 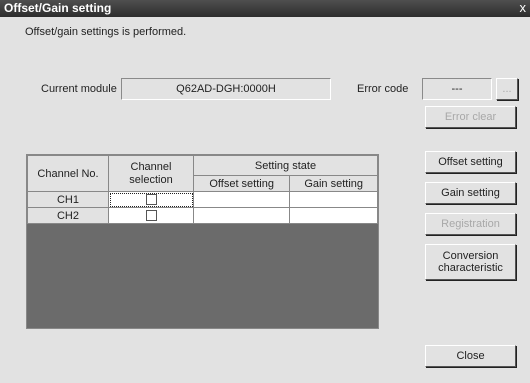 What do you see at coordinates (470, 193) in the screenshot?
I see `gain-setting-button: Gain setting` at bounding box center [470, 193].